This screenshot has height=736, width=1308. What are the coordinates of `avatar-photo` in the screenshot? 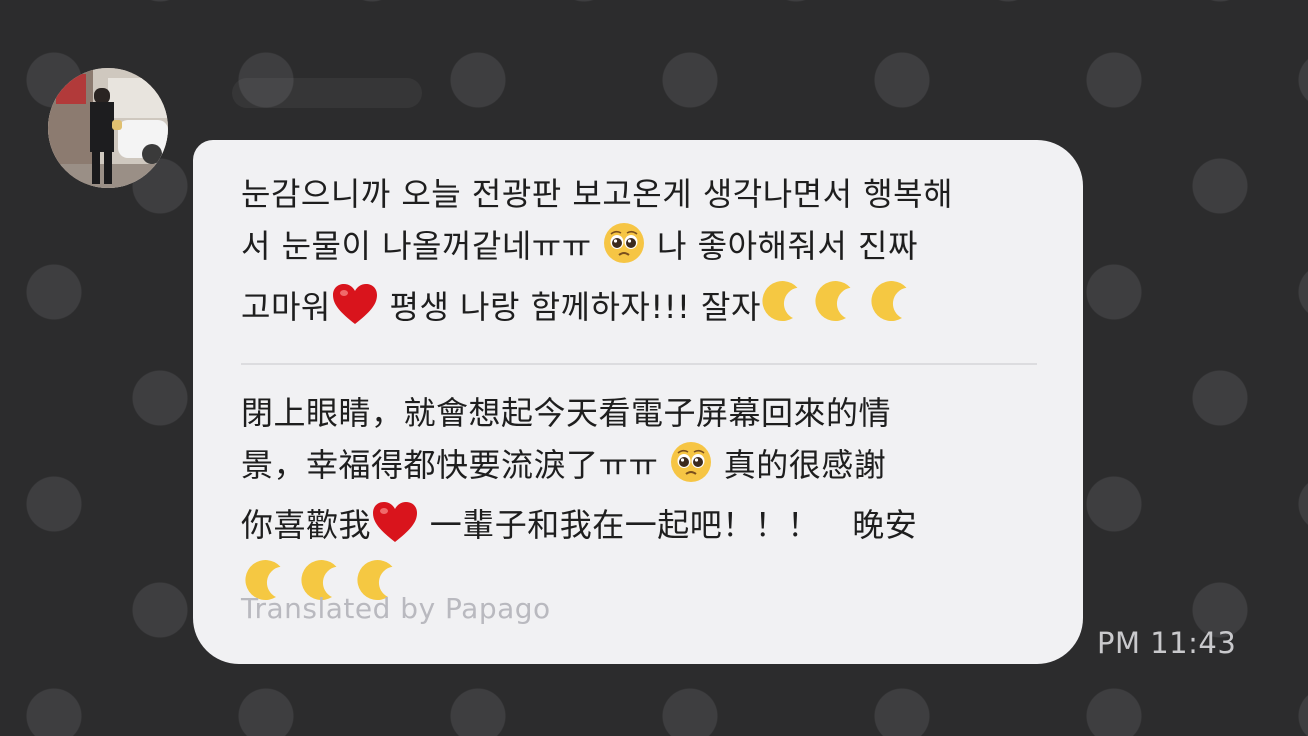 It's located at (108, 128).